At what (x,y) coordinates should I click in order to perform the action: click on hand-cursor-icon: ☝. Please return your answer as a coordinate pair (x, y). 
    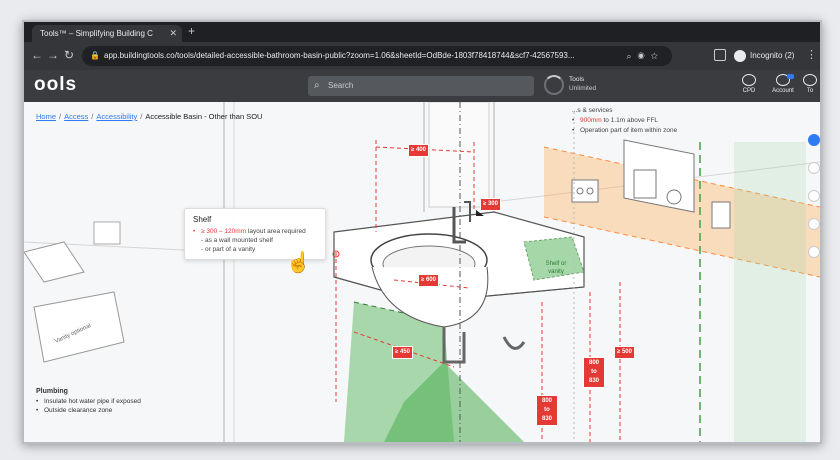
    Looking at the image, I should click on (298, 263).